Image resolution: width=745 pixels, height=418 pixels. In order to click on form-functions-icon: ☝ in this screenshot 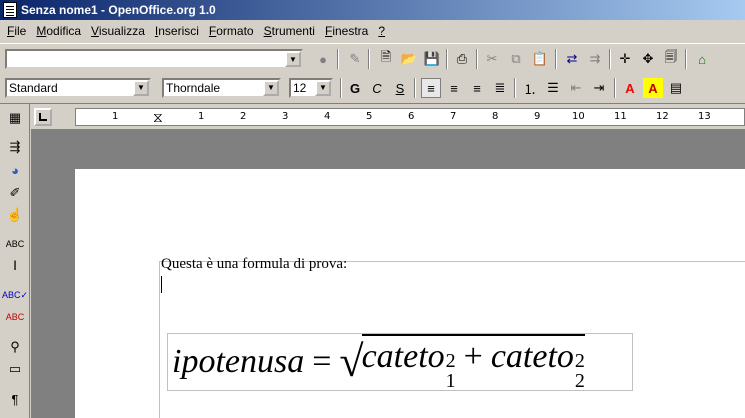, I will do `click(15, 215)`.